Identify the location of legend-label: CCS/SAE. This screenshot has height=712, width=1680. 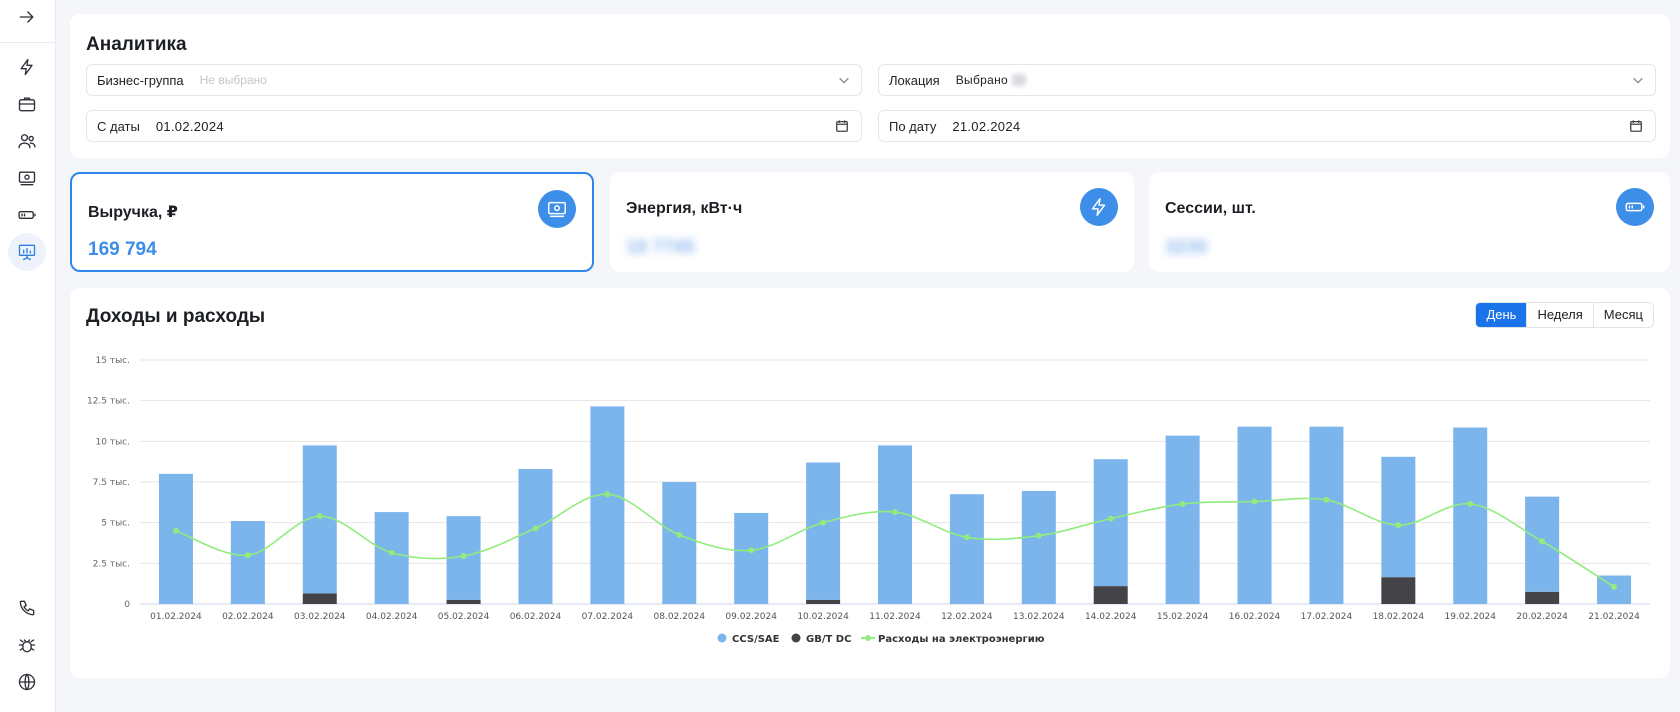
(756, 639).